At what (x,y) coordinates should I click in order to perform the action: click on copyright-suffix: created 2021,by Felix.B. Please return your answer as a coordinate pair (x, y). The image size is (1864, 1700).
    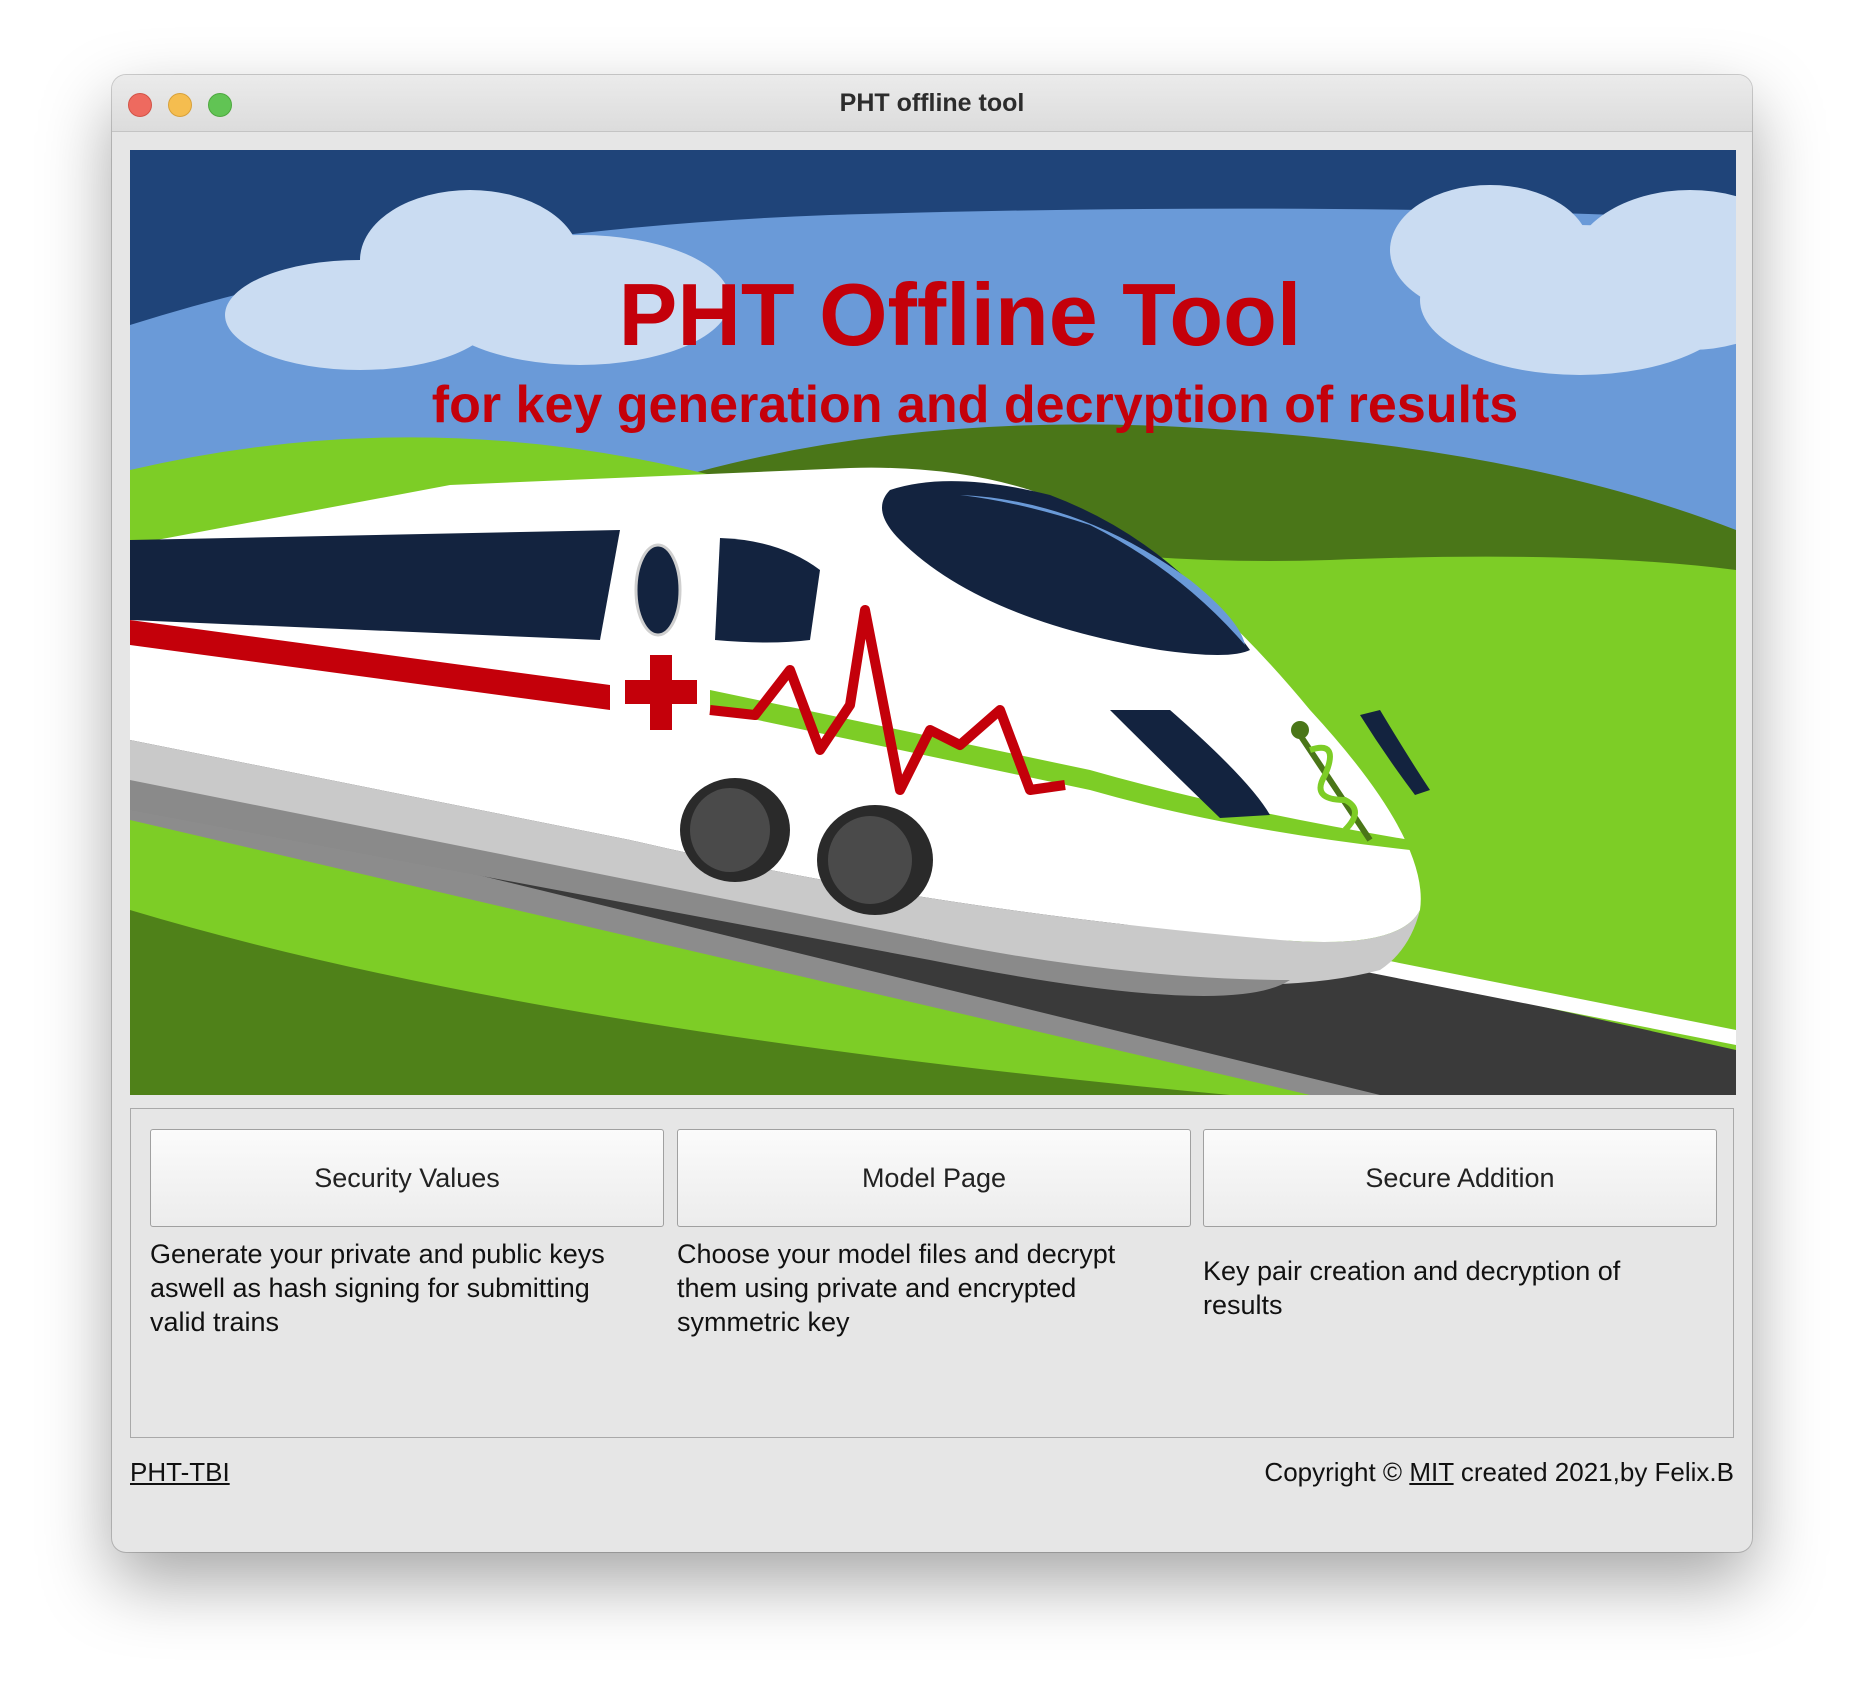
    Looking at the image, I should click on (1597, 1472).